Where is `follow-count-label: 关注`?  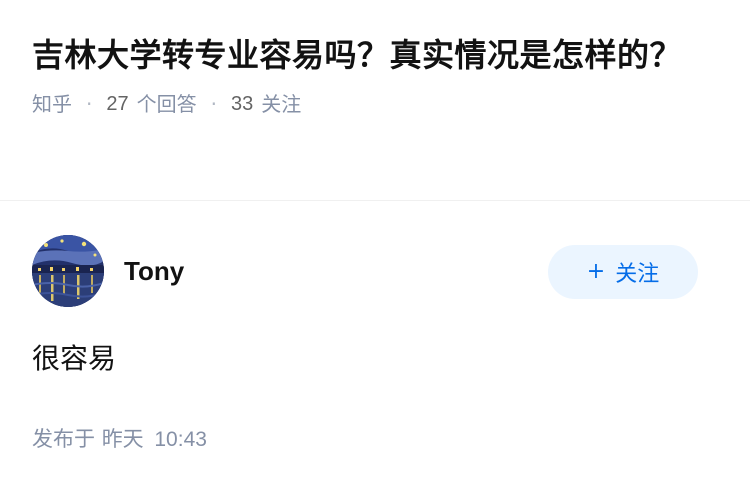
follow-count-label: 关注 is located at coordinates (281, 104).